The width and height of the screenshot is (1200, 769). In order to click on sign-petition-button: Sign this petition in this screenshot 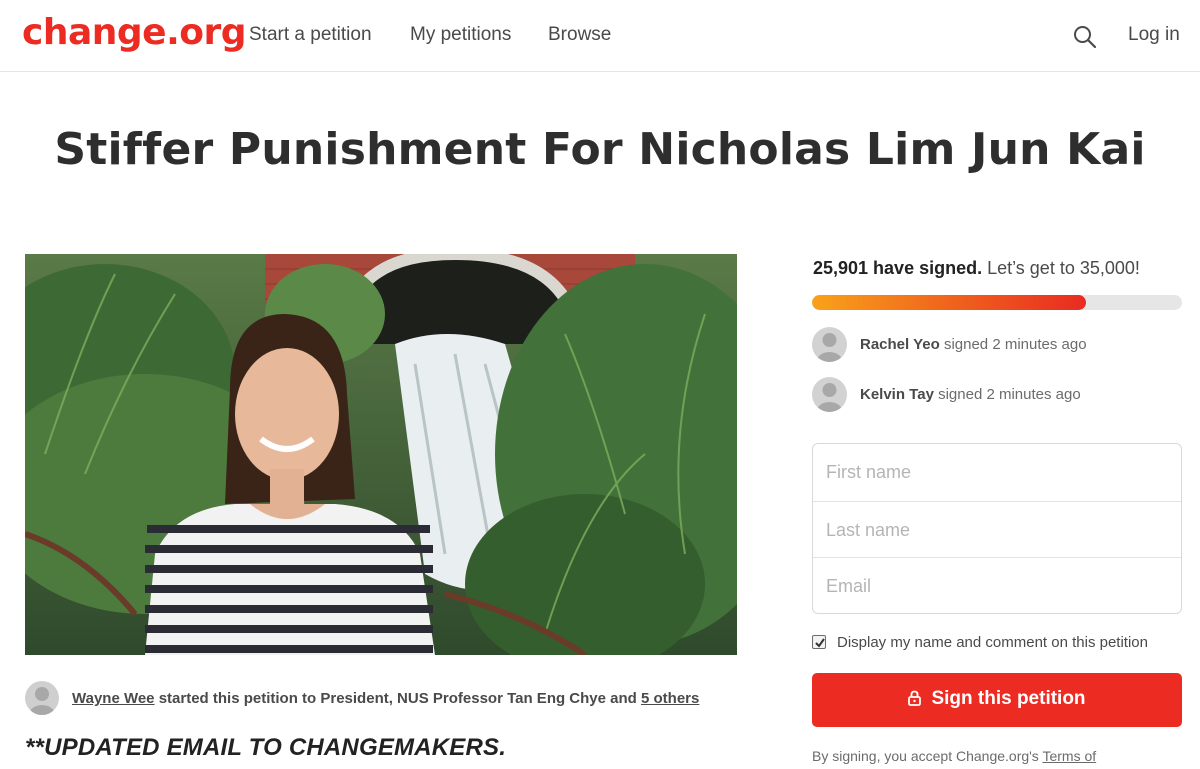, I will do `click(997, 700)`.